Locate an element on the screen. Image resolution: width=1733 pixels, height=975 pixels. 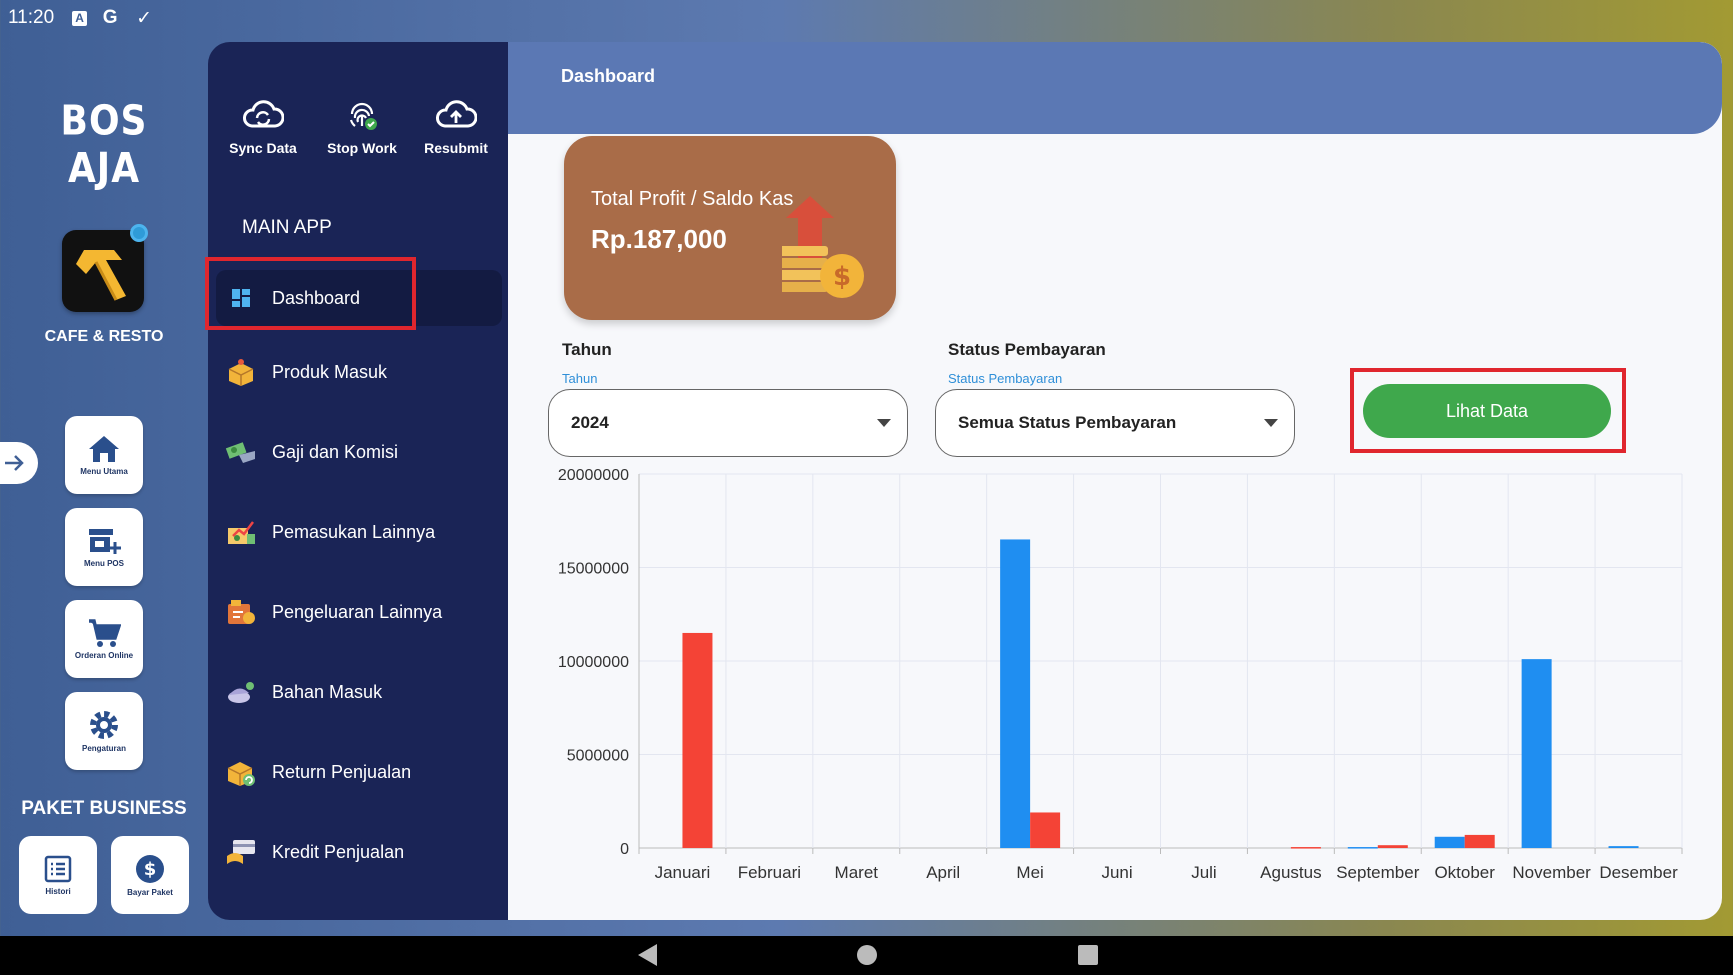
sidebar-item-return-penjualan: Return Penjualan is located at coordinates (358, 772).